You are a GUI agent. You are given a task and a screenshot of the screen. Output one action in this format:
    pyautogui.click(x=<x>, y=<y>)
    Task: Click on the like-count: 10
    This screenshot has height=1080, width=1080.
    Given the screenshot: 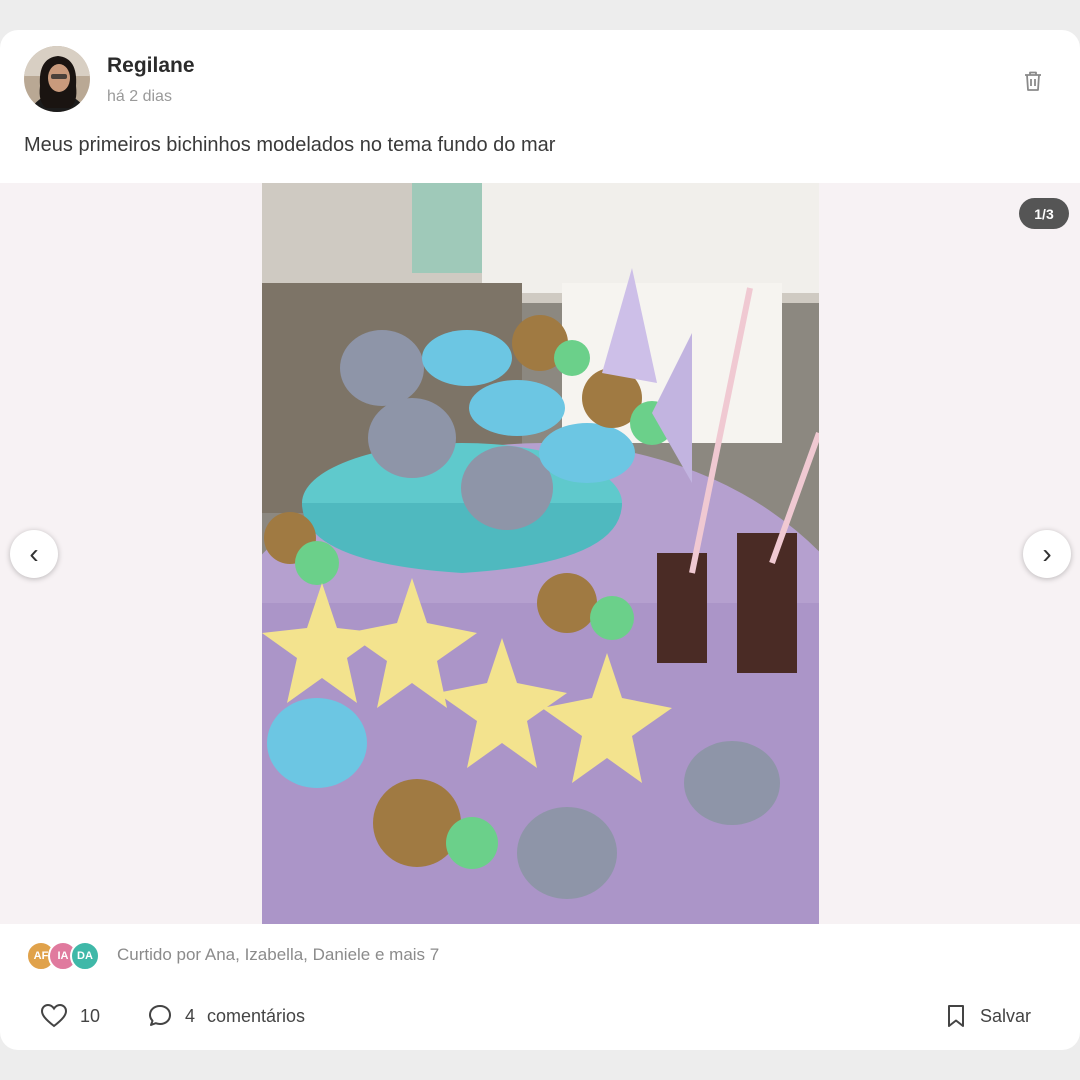 What is the action you would take?
    pyautogui.click(x=90, y=1015)
    